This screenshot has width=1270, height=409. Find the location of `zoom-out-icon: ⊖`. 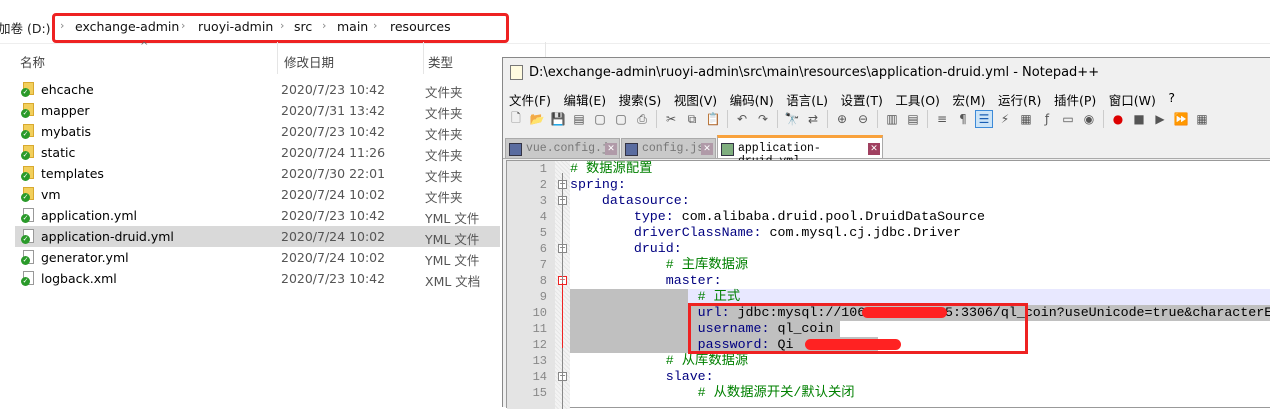

zoom-out-icon: ⊖ is located at coordinates (863, 119).